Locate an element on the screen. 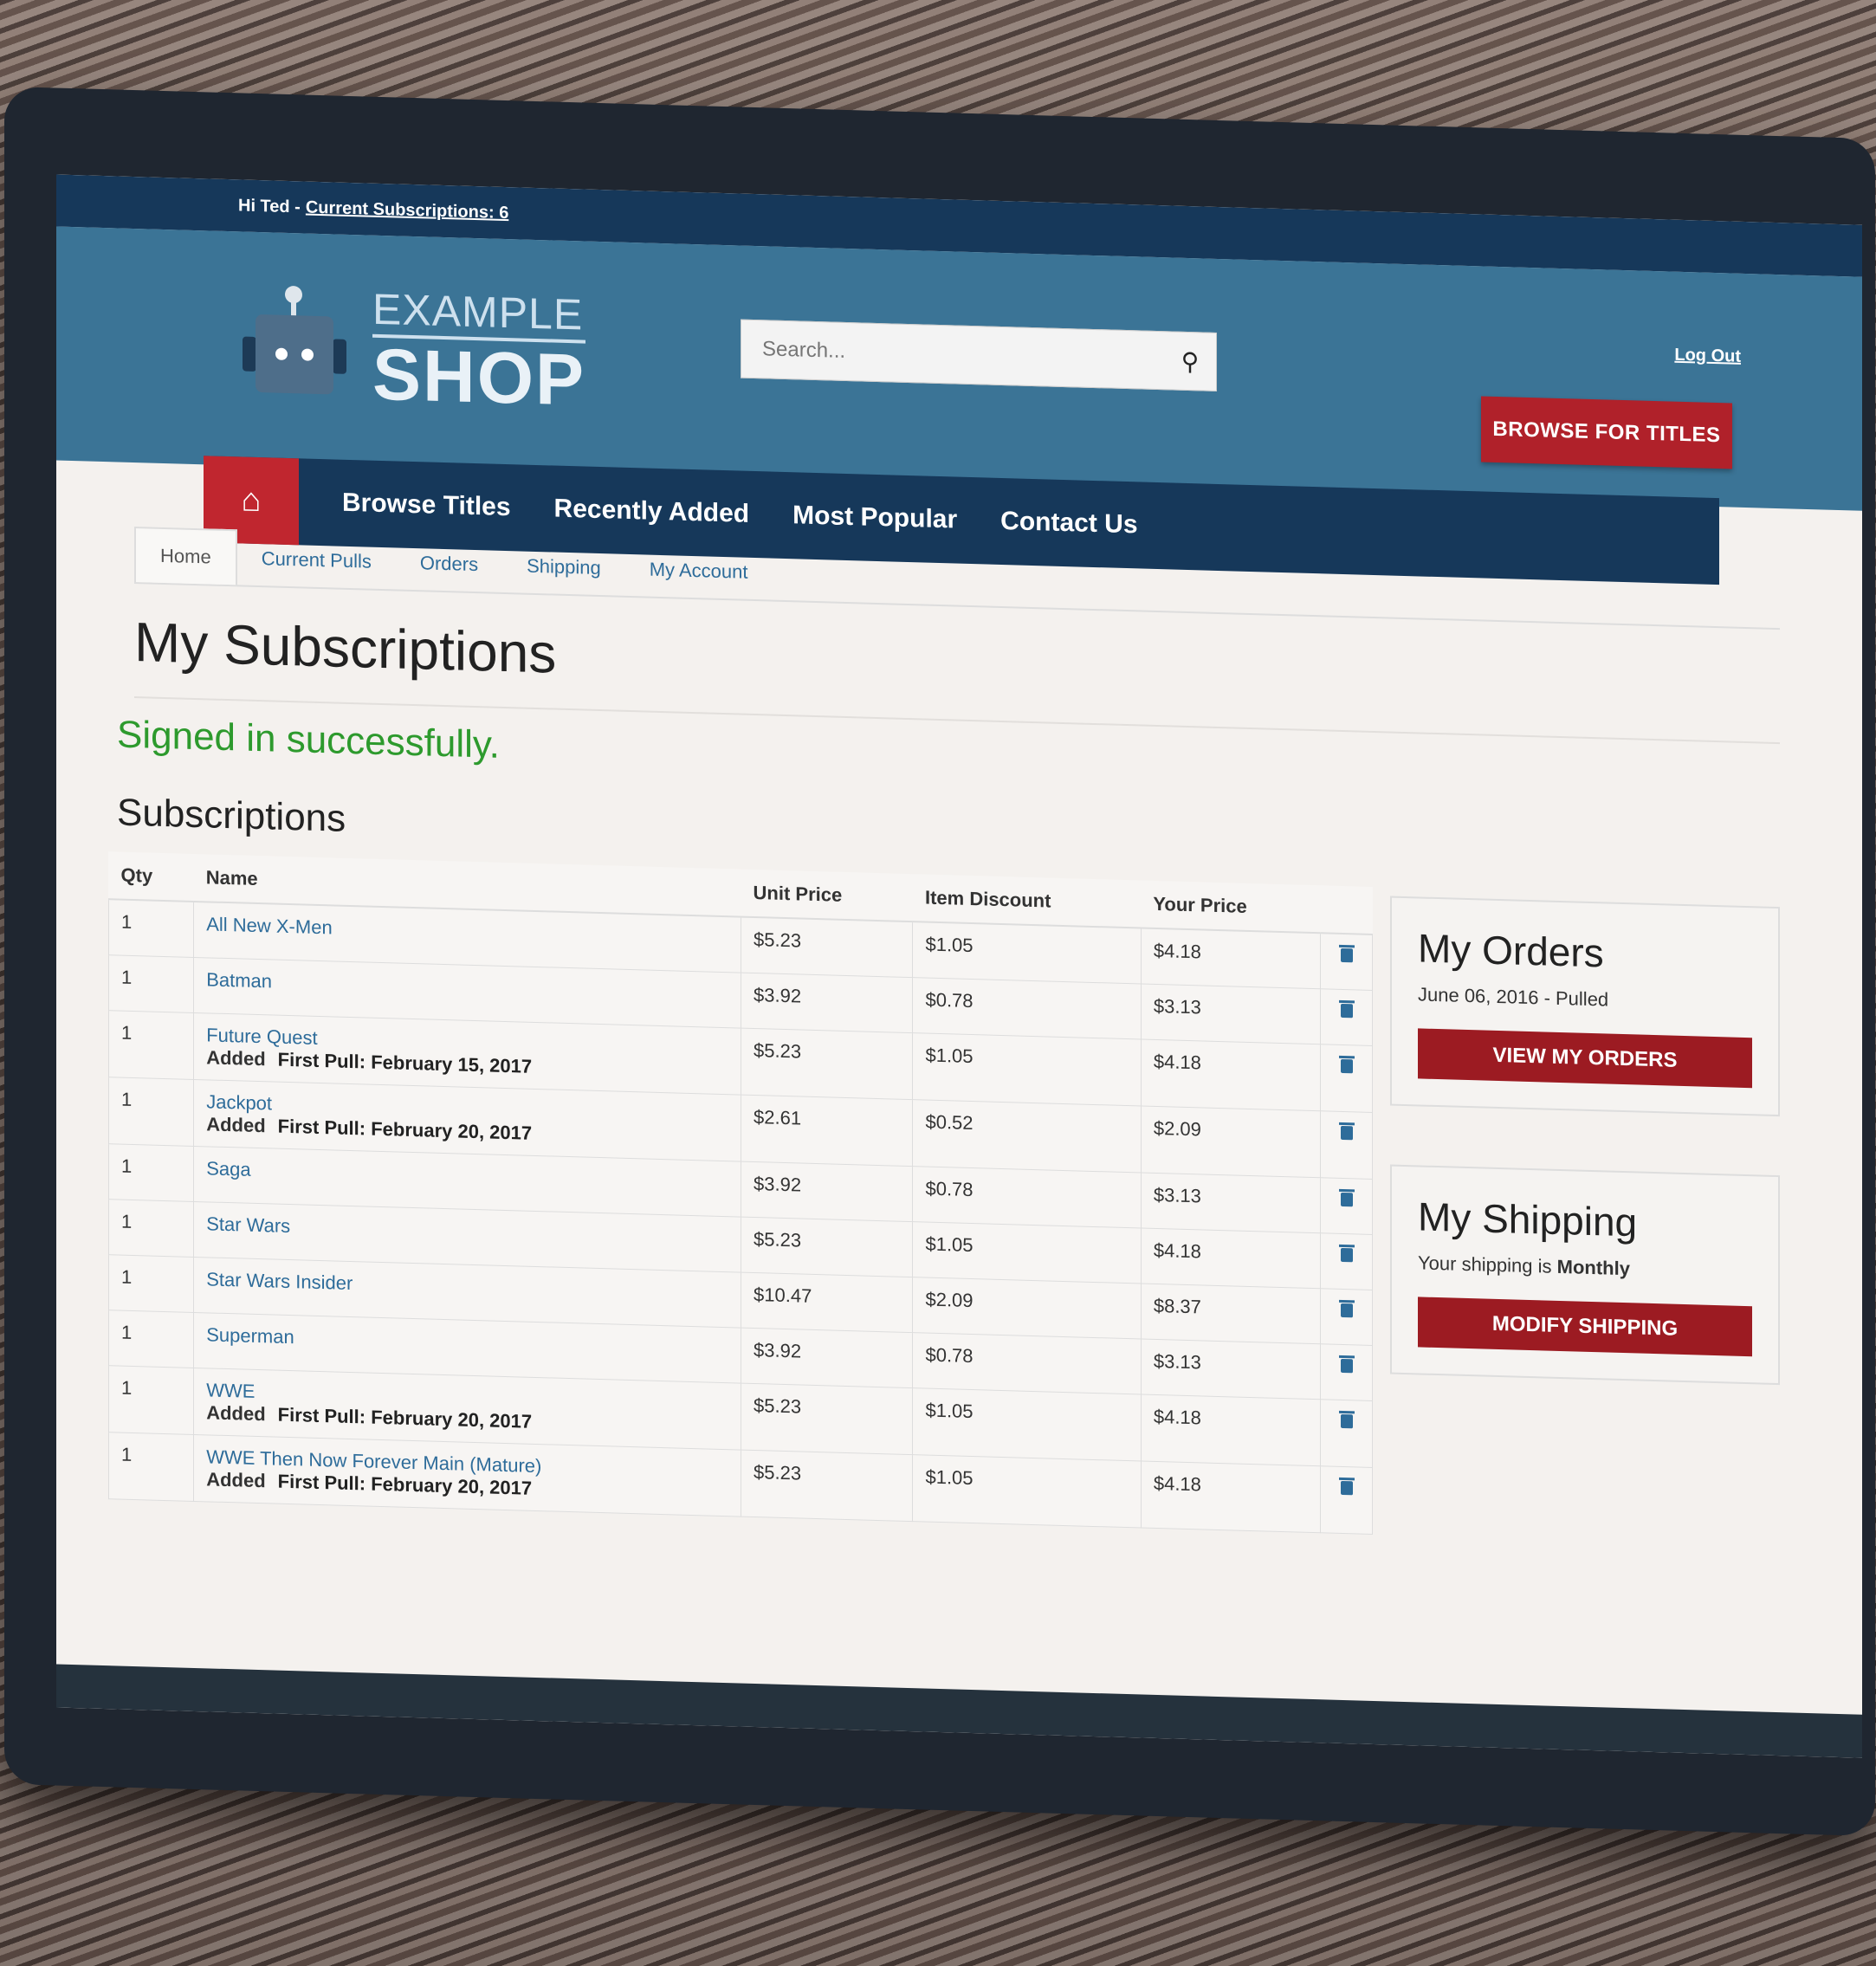 This screenshot has width=1876, height=1966. header-qty: Qty is located at coordinates (151, 876).